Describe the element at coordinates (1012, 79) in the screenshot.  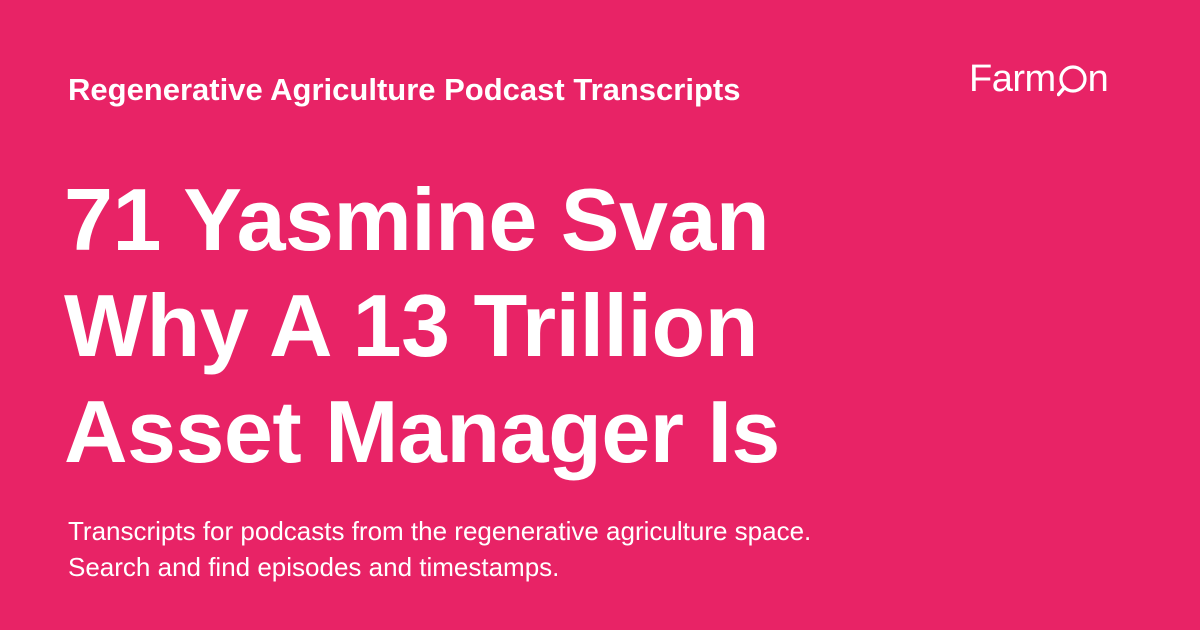
I see `logo-text-start: Farm` at that location.